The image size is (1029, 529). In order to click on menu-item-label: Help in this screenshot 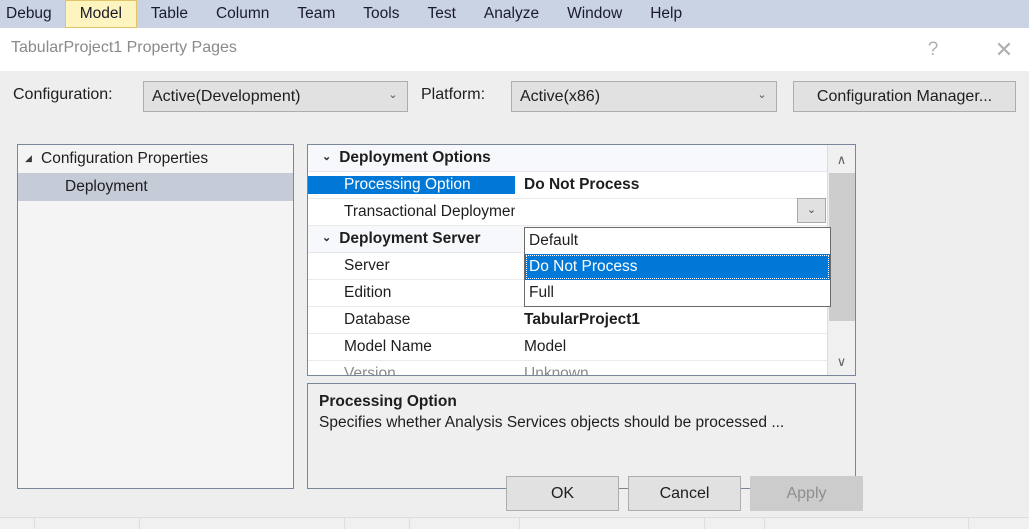, I will do `click(666, 13)`.